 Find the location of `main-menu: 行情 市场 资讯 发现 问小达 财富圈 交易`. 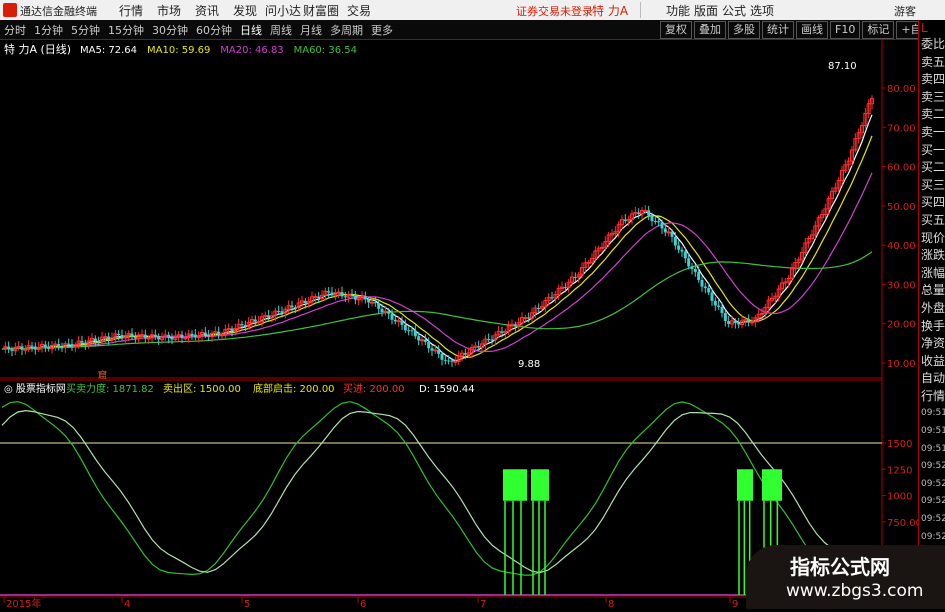

main-menu: 行情 市场 资讯 发现 问小达 财富圈 交易 is located at coordinates (245, 10).